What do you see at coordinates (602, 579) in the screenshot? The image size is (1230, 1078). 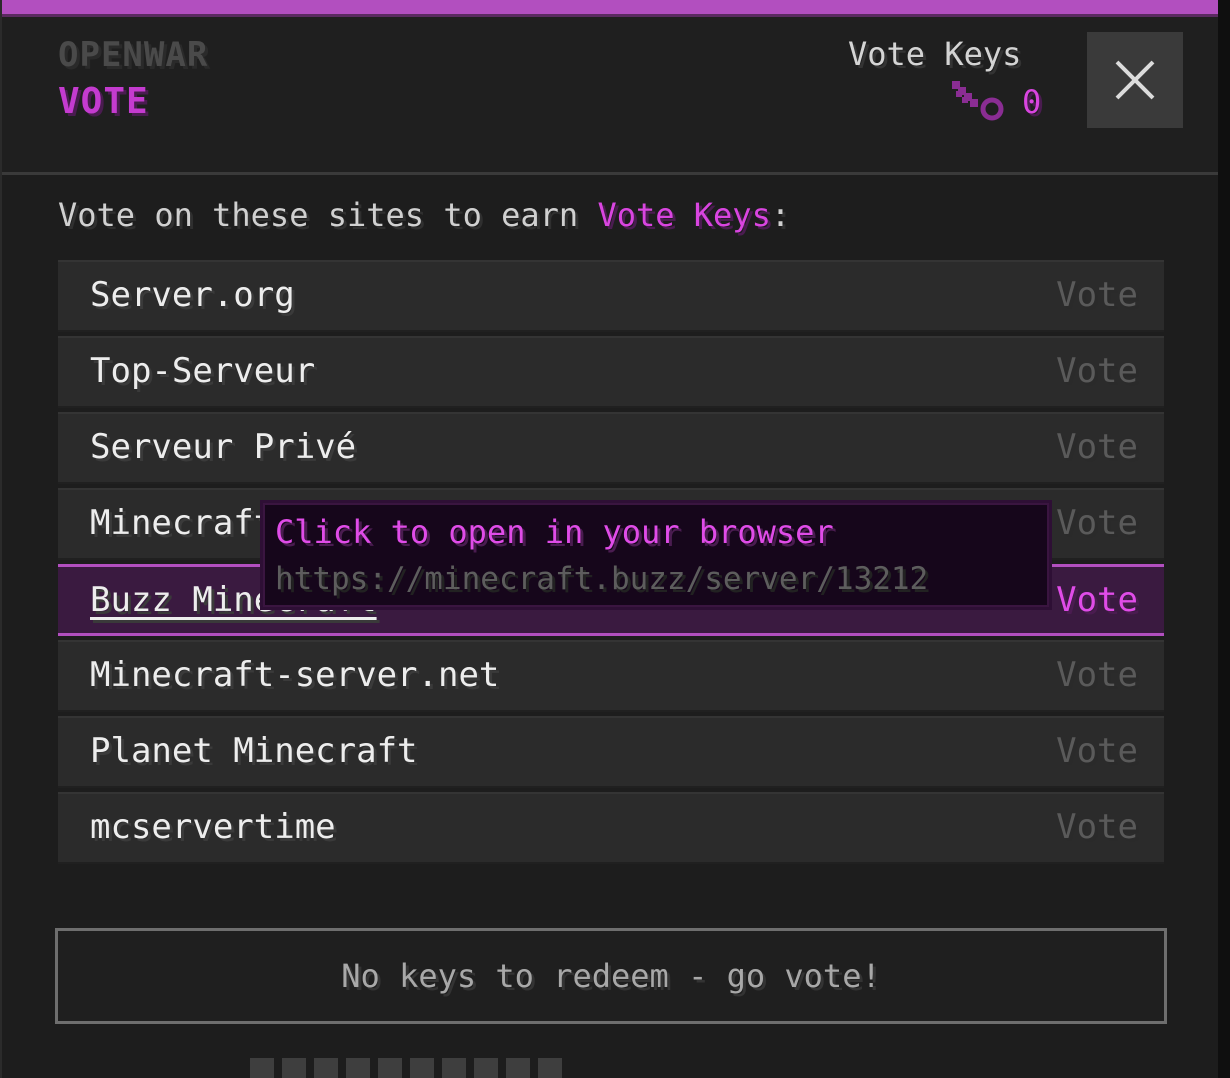 I see `tooltip-url: https://minecraft.buzz/server/13212` at bounding box center [602, 579].